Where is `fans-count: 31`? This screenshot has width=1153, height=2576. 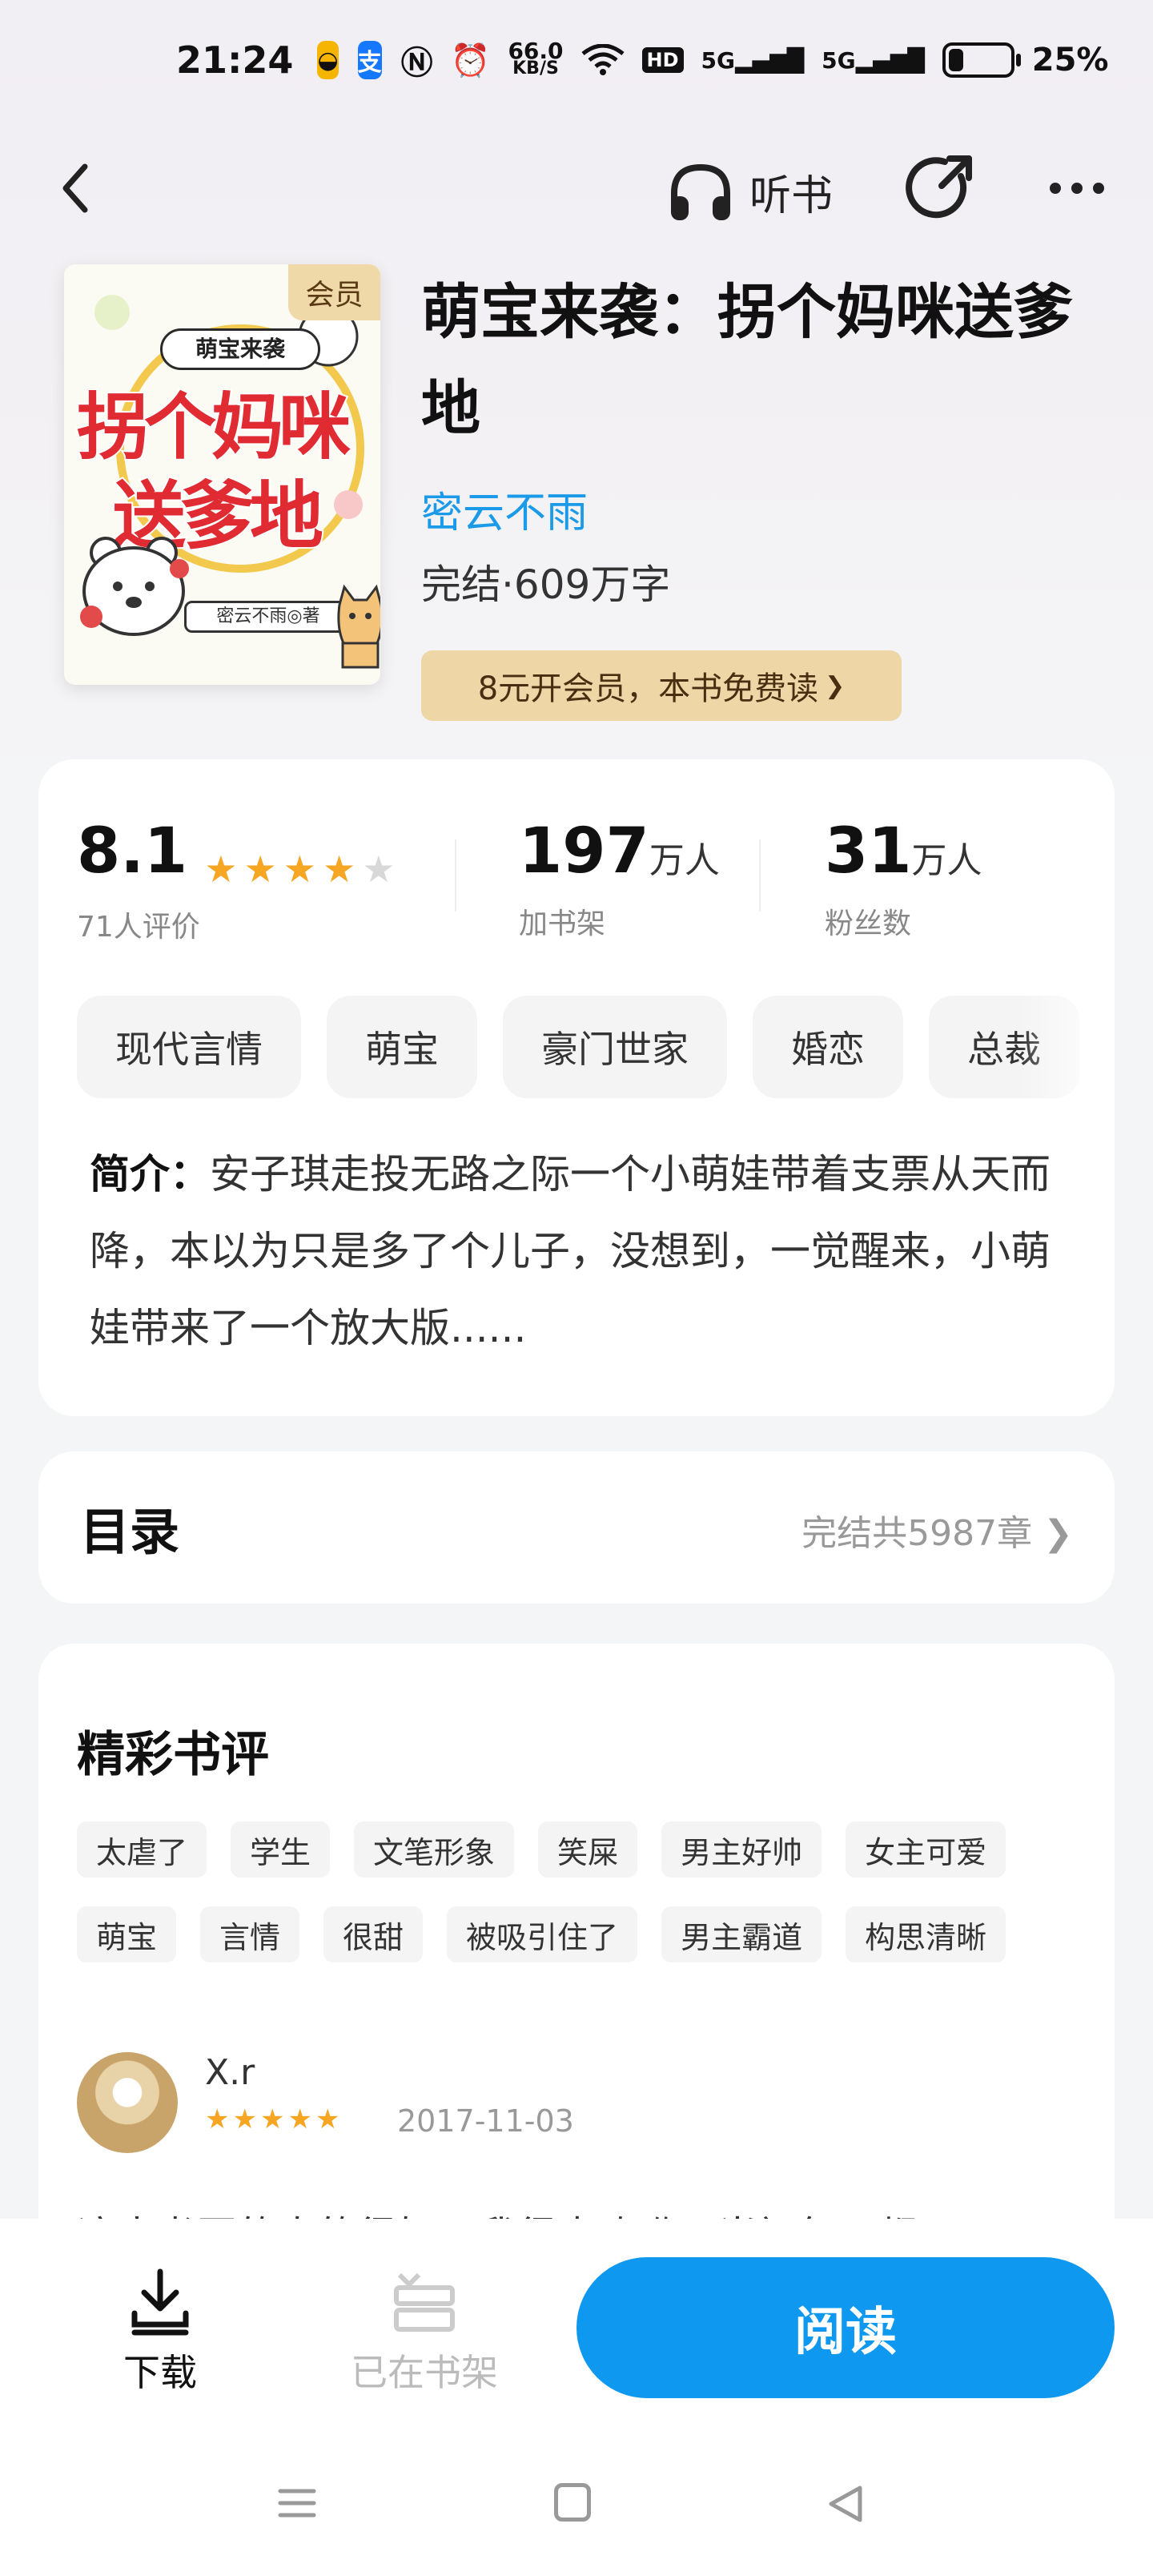
fans-count: 31 is located at coordinates (869, 851).